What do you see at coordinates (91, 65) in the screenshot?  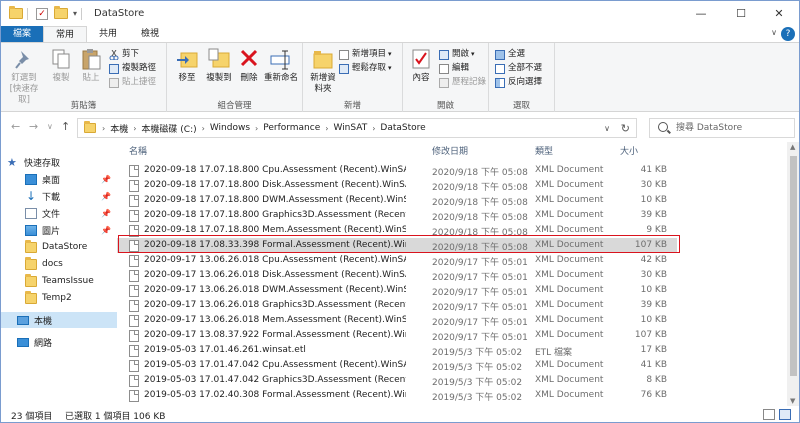 I see `paste-button: 貼上` at bounding box center [91, 65].